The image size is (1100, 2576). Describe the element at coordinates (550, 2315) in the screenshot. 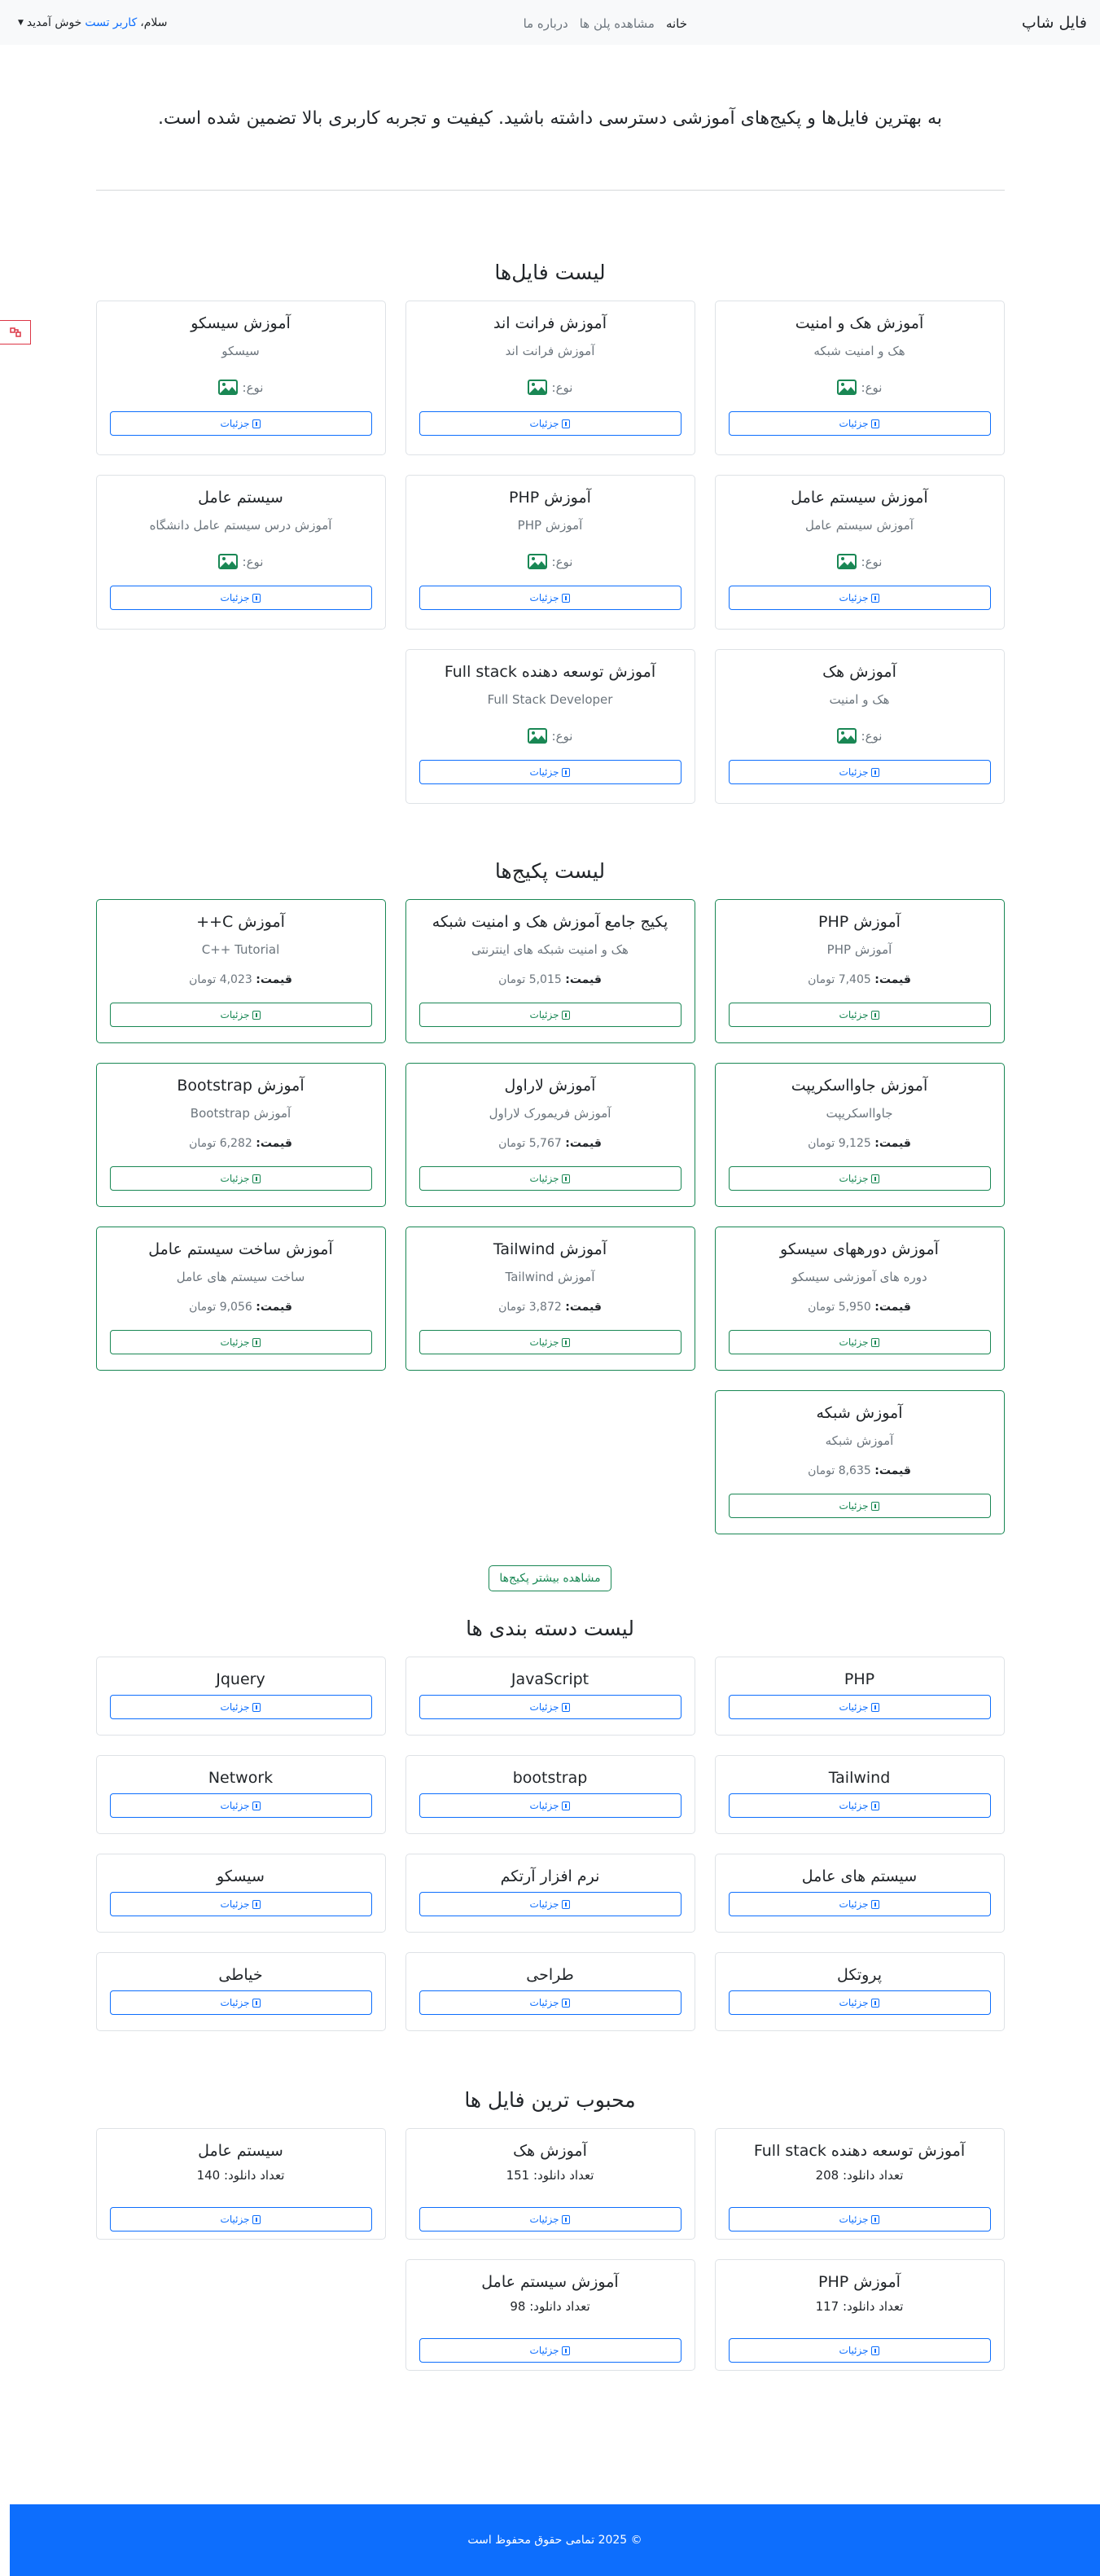

I see `popular-file-card: آموزش سیستم عامل تعداد دانلود: 98 جزئیات` at that location.